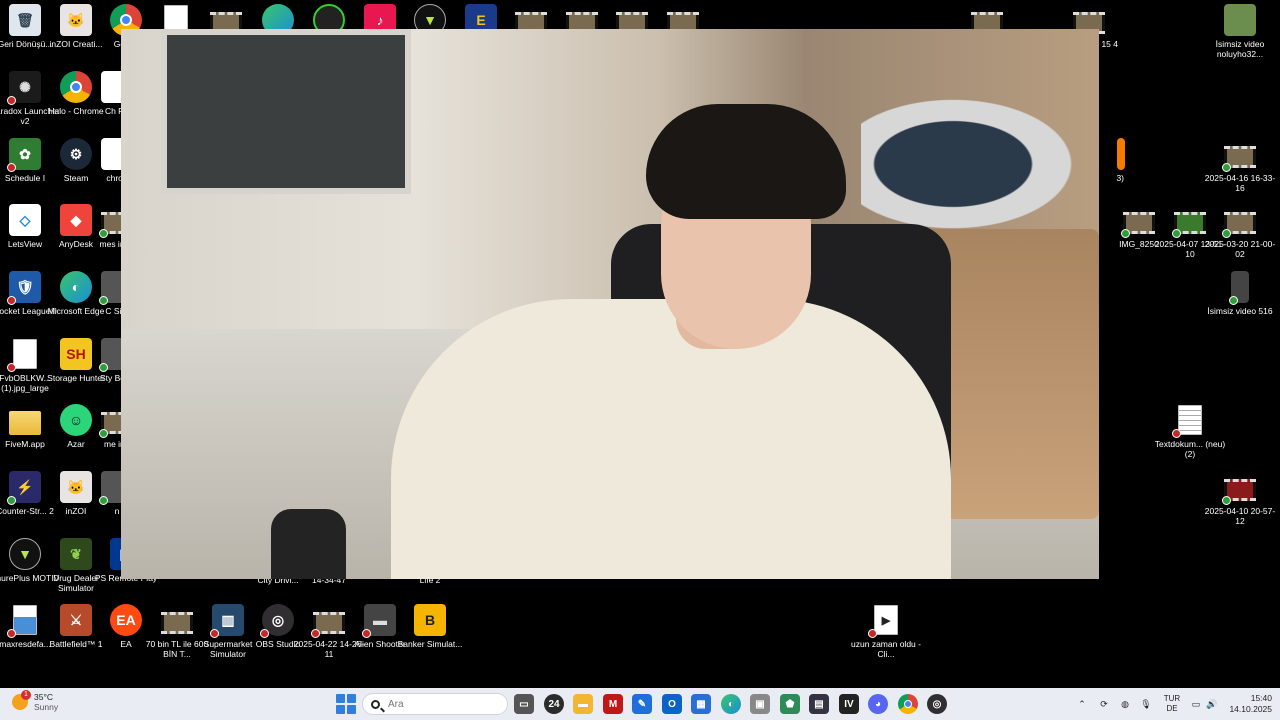 The image size is (1280, 720). I want to click on desktop-icon-isimsiz-video-516: İsimsiz video 516, so click(1240, 293).